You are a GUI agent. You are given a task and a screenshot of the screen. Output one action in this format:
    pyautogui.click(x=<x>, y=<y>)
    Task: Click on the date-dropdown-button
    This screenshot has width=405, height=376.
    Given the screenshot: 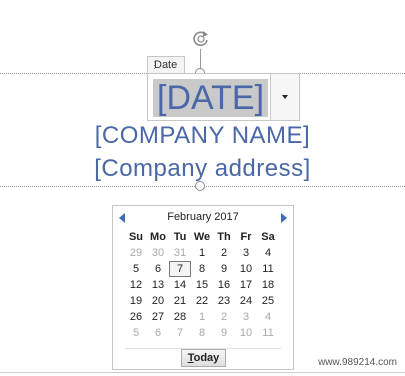 What is the action you would take?
    pyautogui.click(x=284, y=97)
    